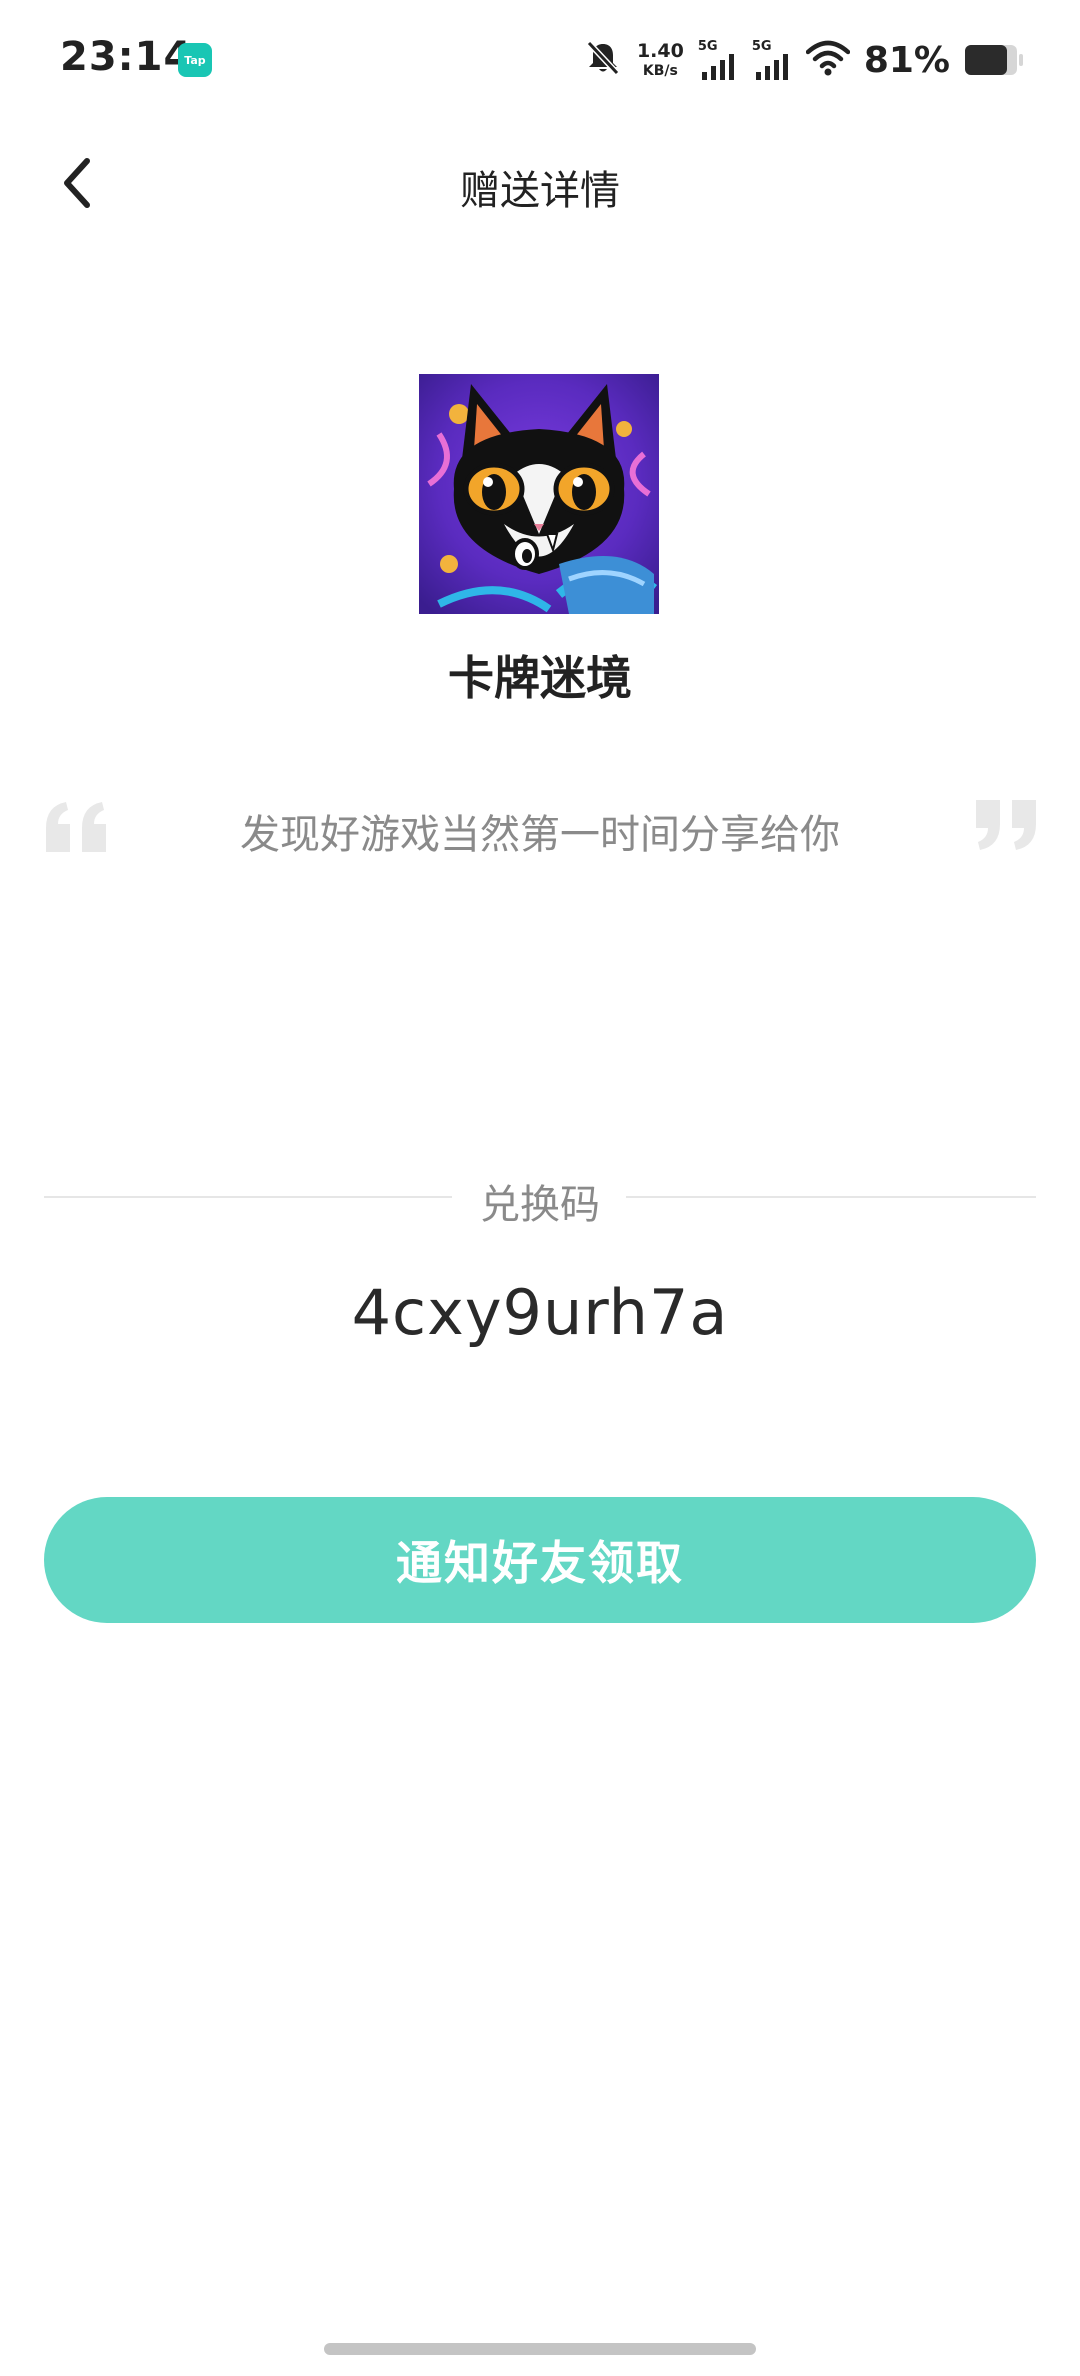 This screenshot has height=2376, width=1080. I want to click on divider-right, so click(831, 1197).